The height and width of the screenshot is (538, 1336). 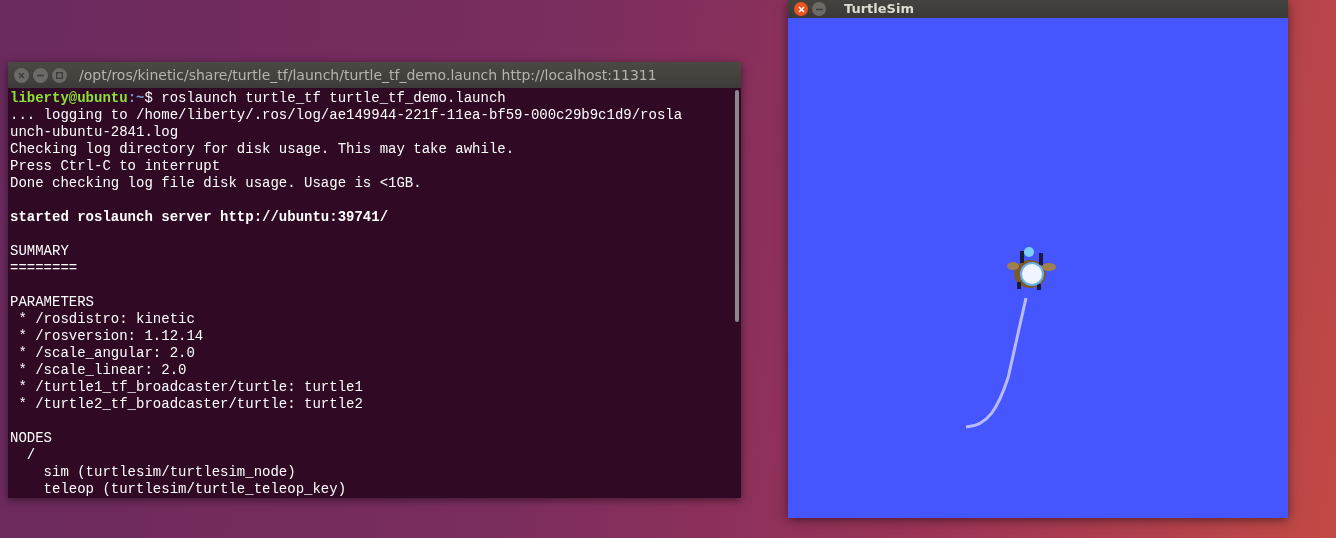 I want to click on terminal-line: ... logging to /home/liberty/.ros/log/ae149944-221f-11ea-bf59-000c29b9c1d9/rosla, so click(x=347, y=115).